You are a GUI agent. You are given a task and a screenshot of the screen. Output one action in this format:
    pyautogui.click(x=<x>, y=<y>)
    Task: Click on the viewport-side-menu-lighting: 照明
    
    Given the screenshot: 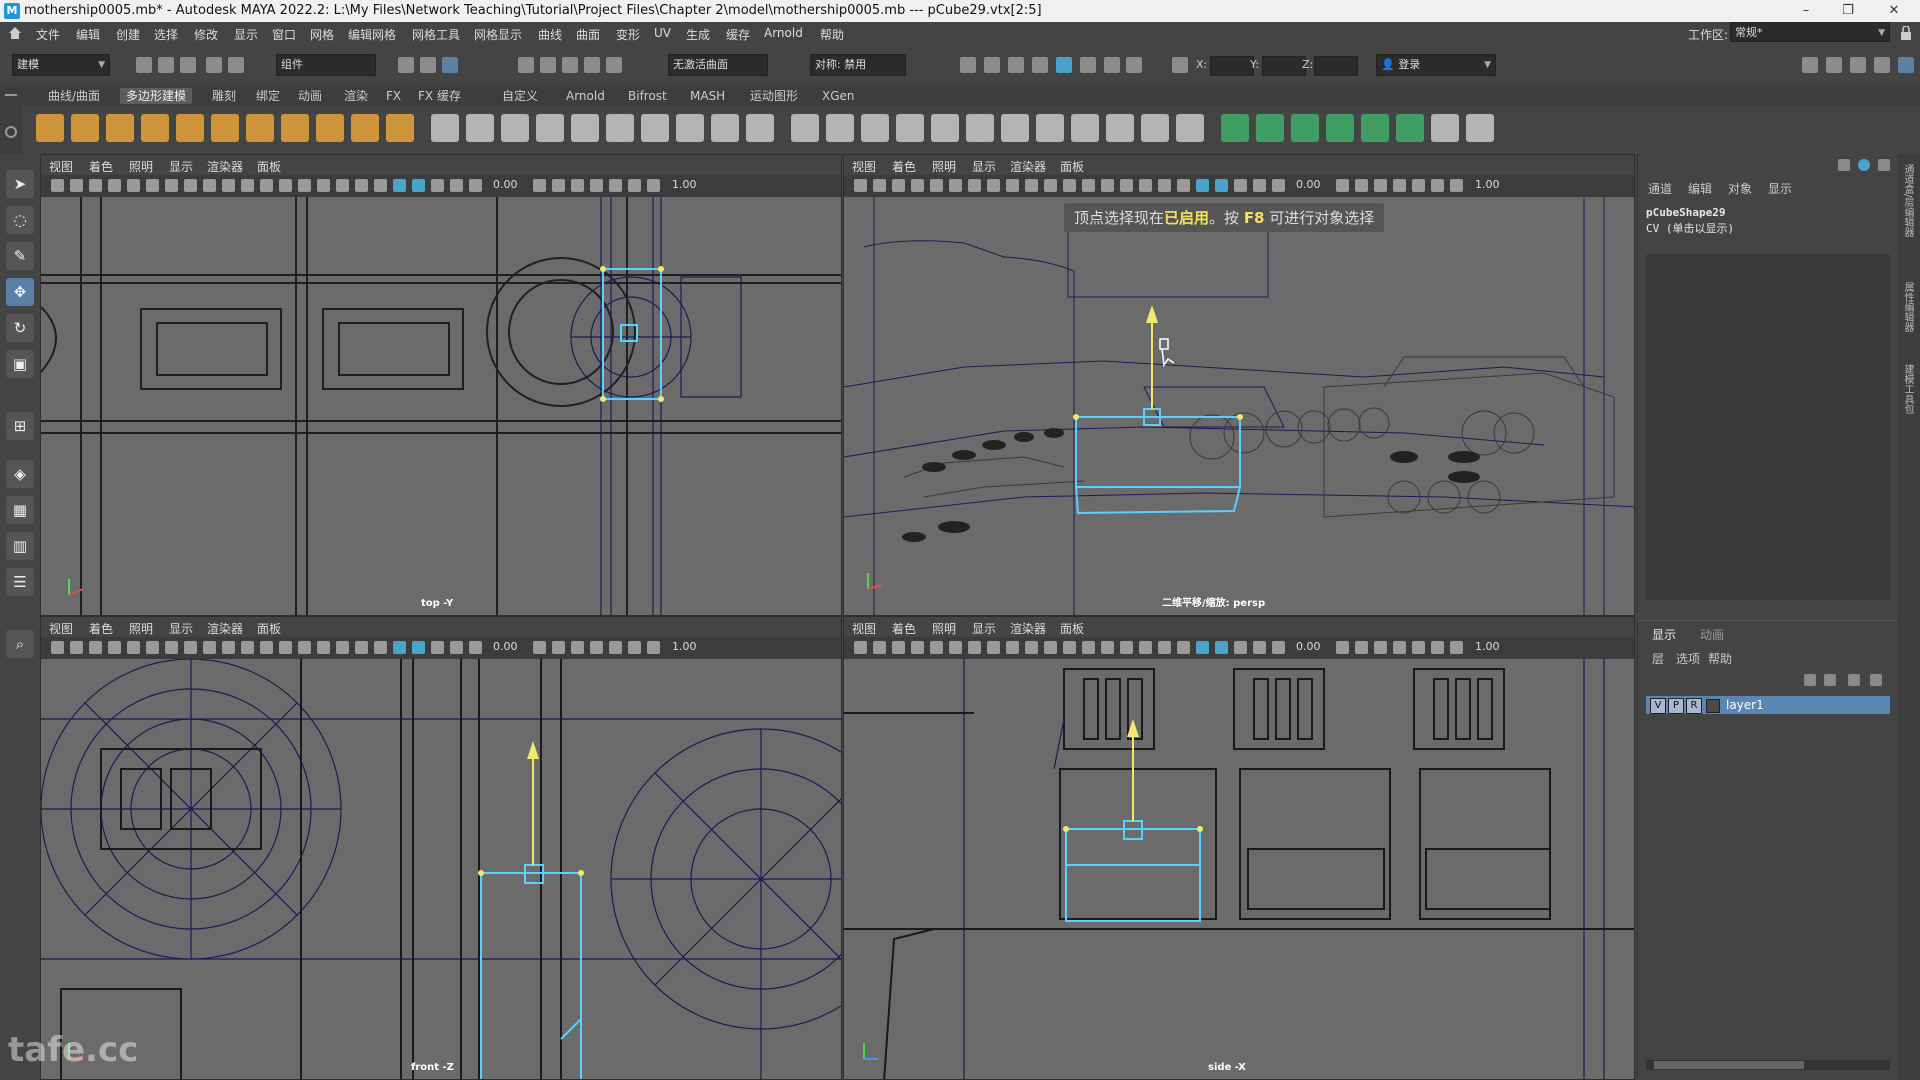 What is the action you would take?
    pyautogui.click(x=944, y=628)
    